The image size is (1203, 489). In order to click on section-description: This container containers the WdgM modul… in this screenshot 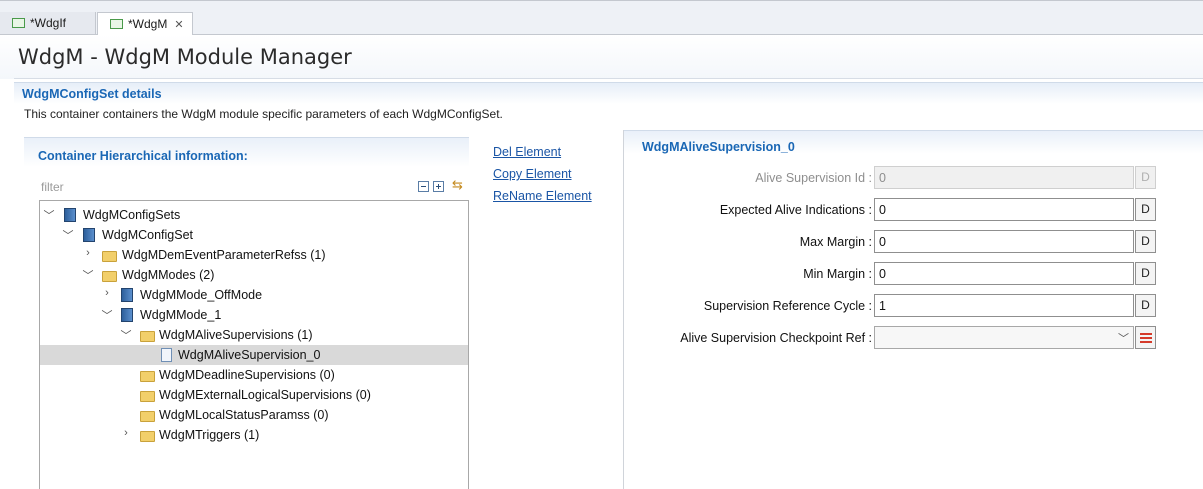, I will do `click(263, 114)`.